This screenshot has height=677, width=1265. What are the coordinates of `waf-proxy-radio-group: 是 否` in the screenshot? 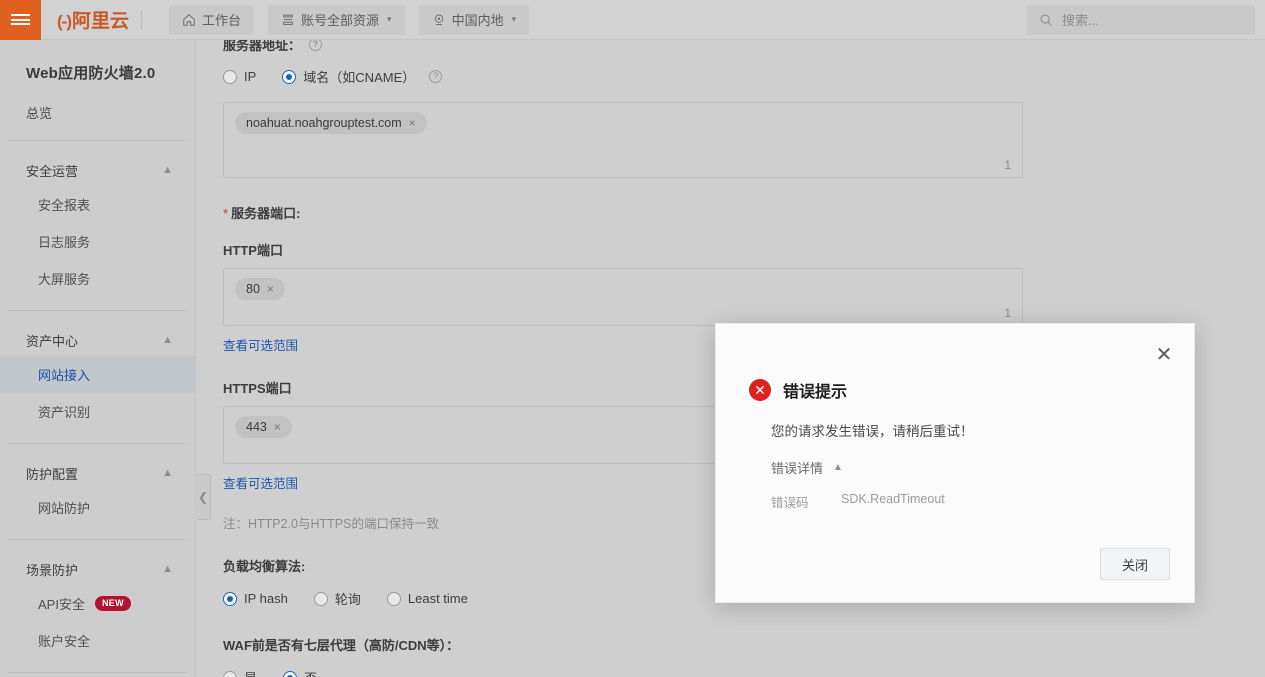 It's located at (744, 672).